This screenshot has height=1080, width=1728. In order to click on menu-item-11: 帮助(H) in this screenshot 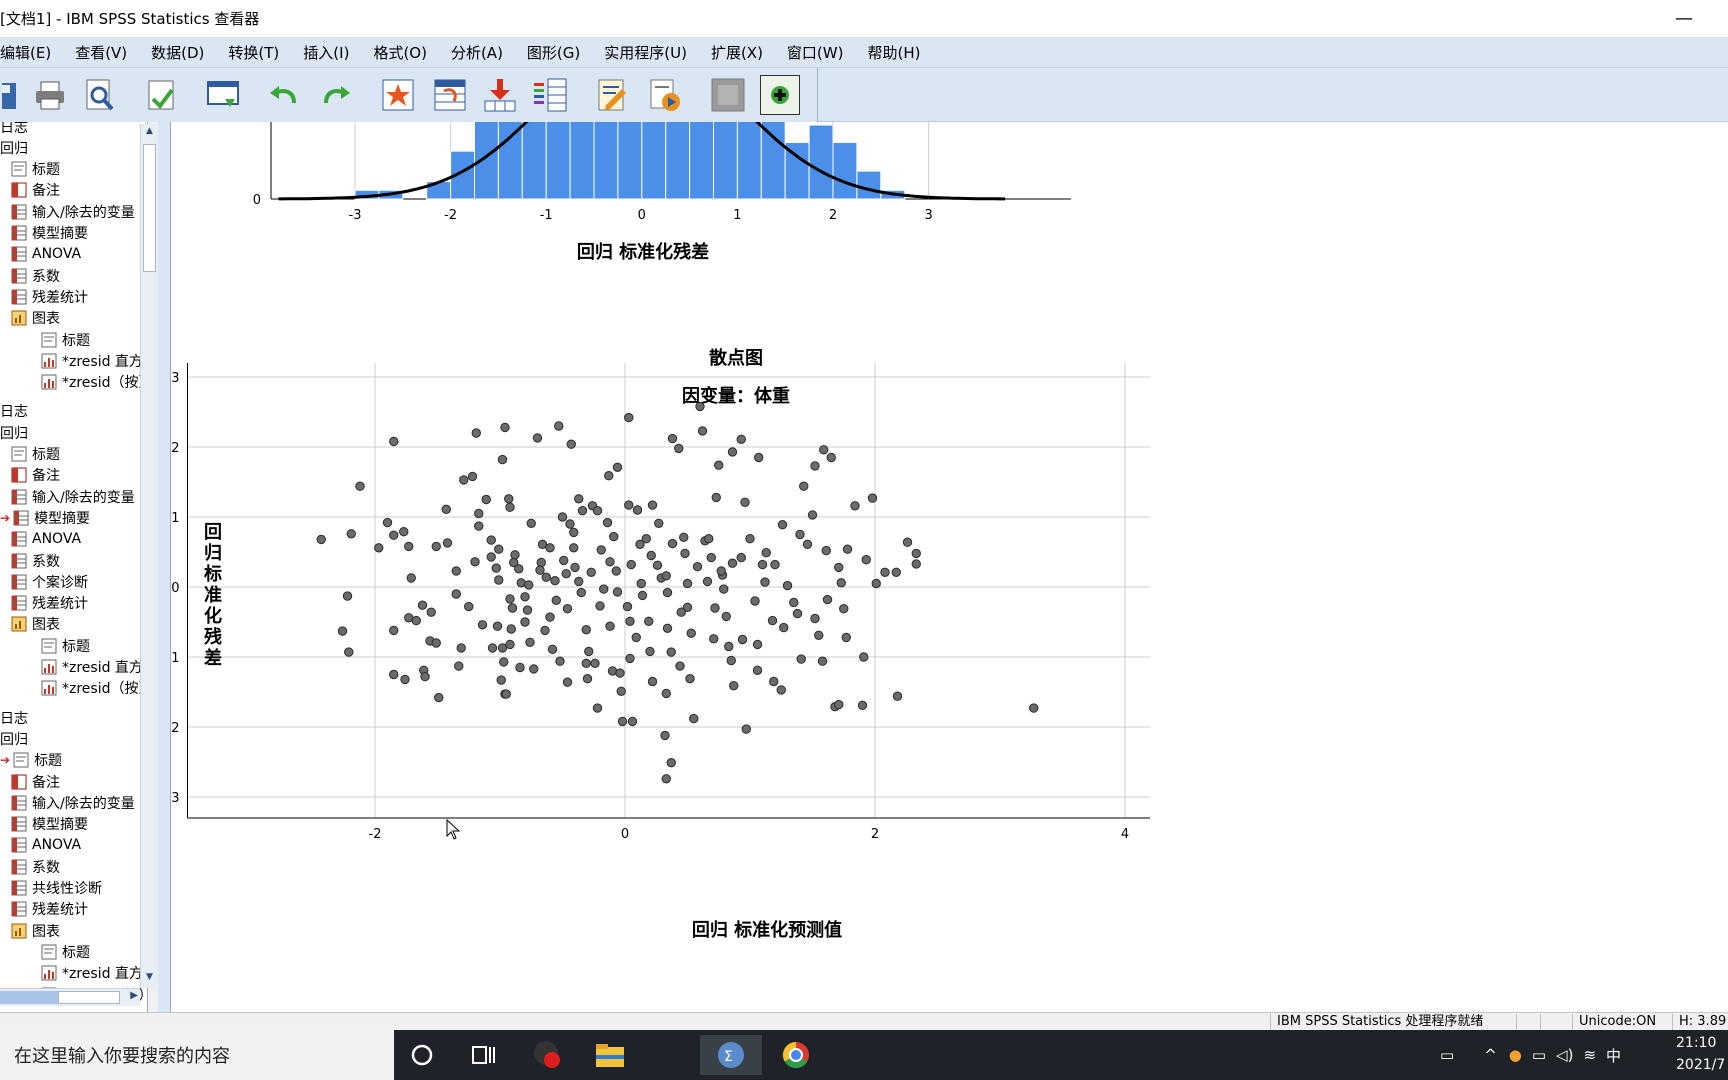, I will do `click(893, 52)`.